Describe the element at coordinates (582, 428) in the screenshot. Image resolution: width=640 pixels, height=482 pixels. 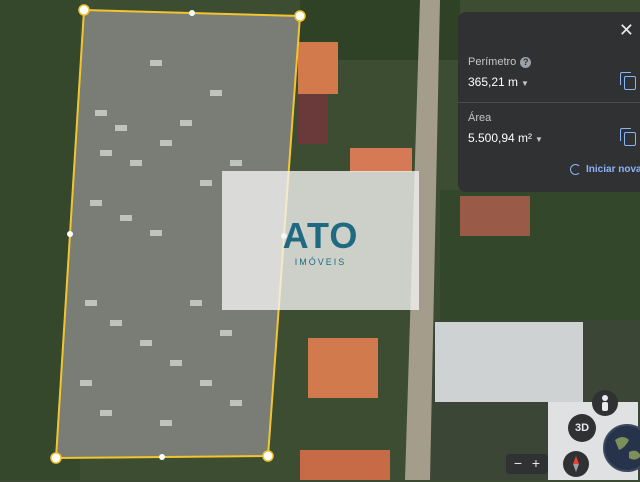
I see `3d-toggle-button: 3D` at that location.